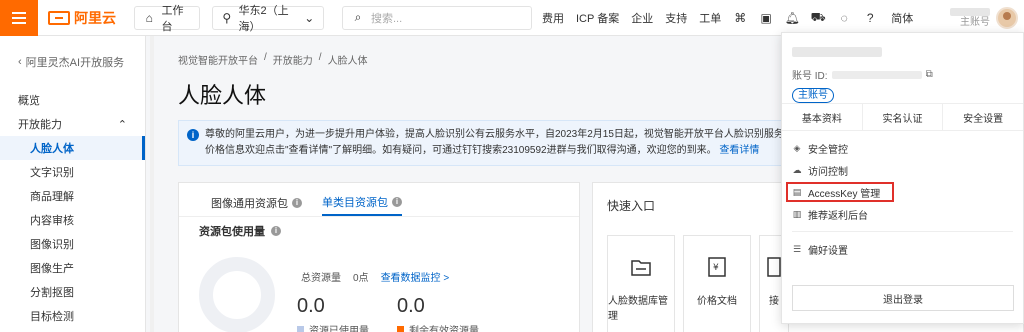 The height and width of the screenshot is (332, 1024). Describe the element at coordinates (72, 172) in the screenshot. I see `sidebar-item-ocr: 文字识别` at that location.